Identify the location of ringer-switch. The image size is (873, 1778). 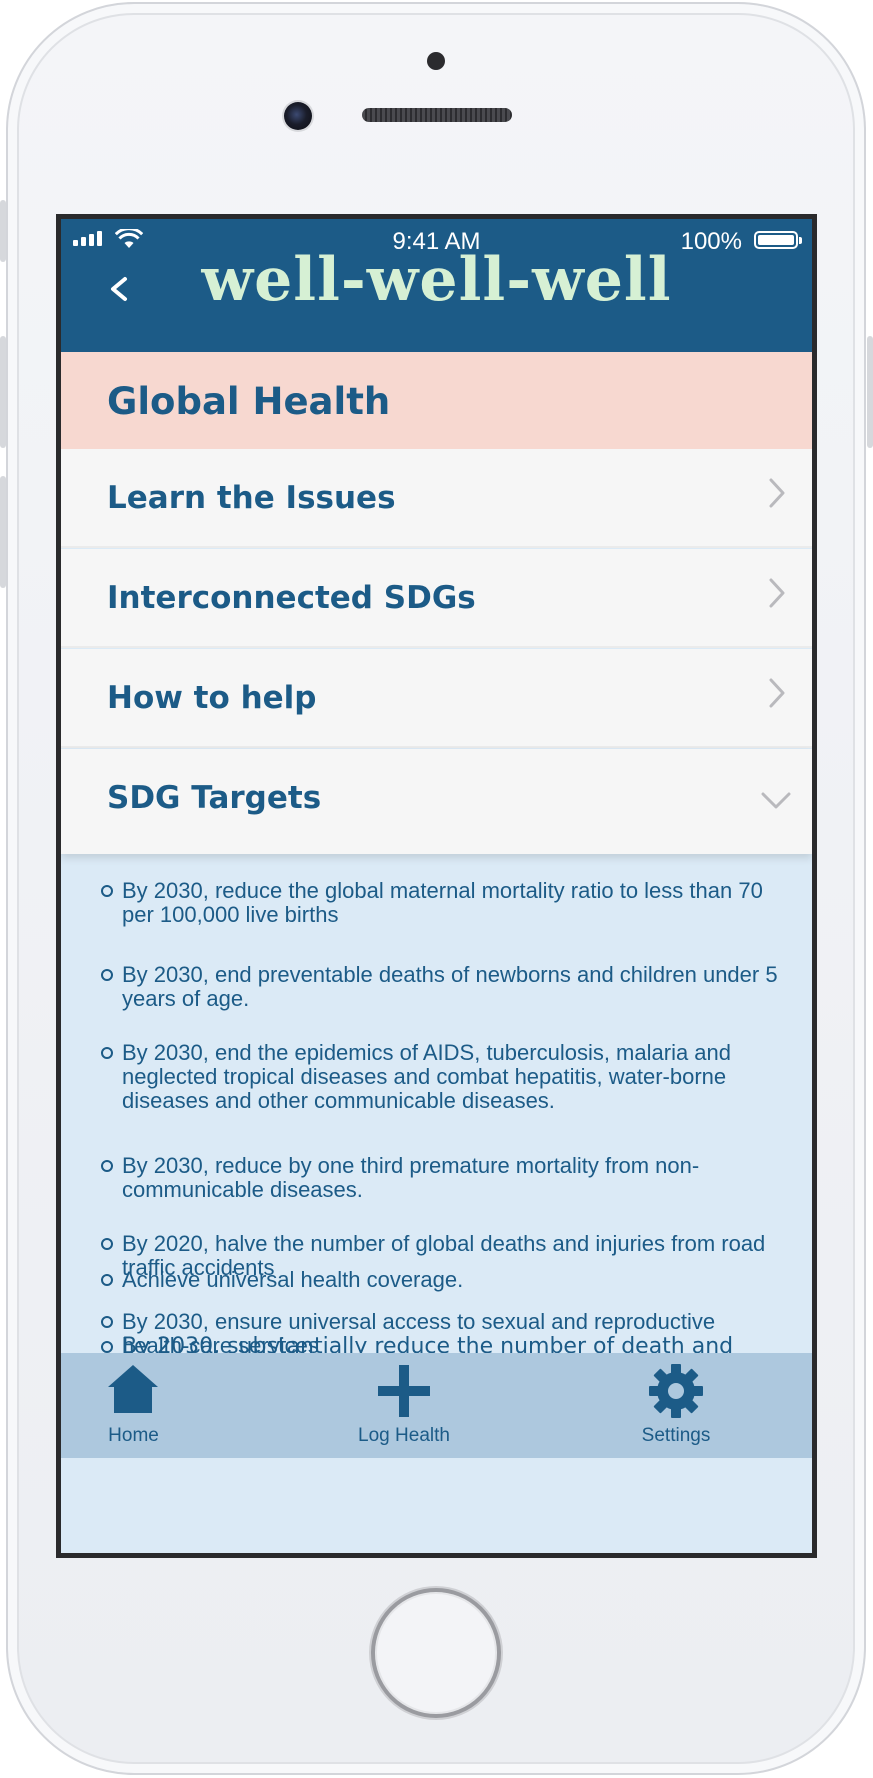
(3, 231).